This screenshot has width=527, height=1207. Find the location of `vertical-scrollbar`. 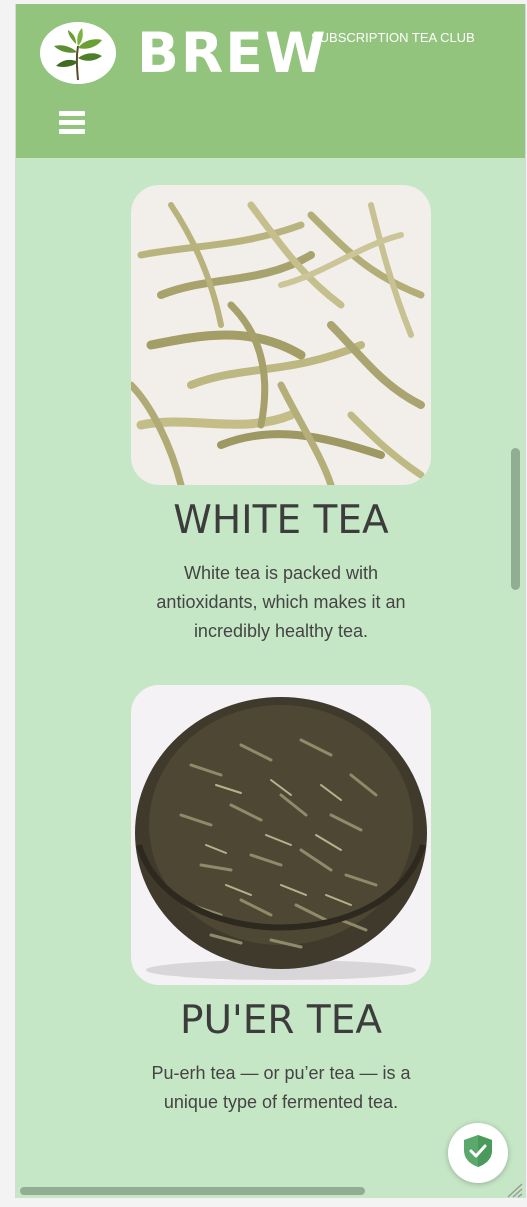

vertical-scrollbar is located at coordinates (515, 519).